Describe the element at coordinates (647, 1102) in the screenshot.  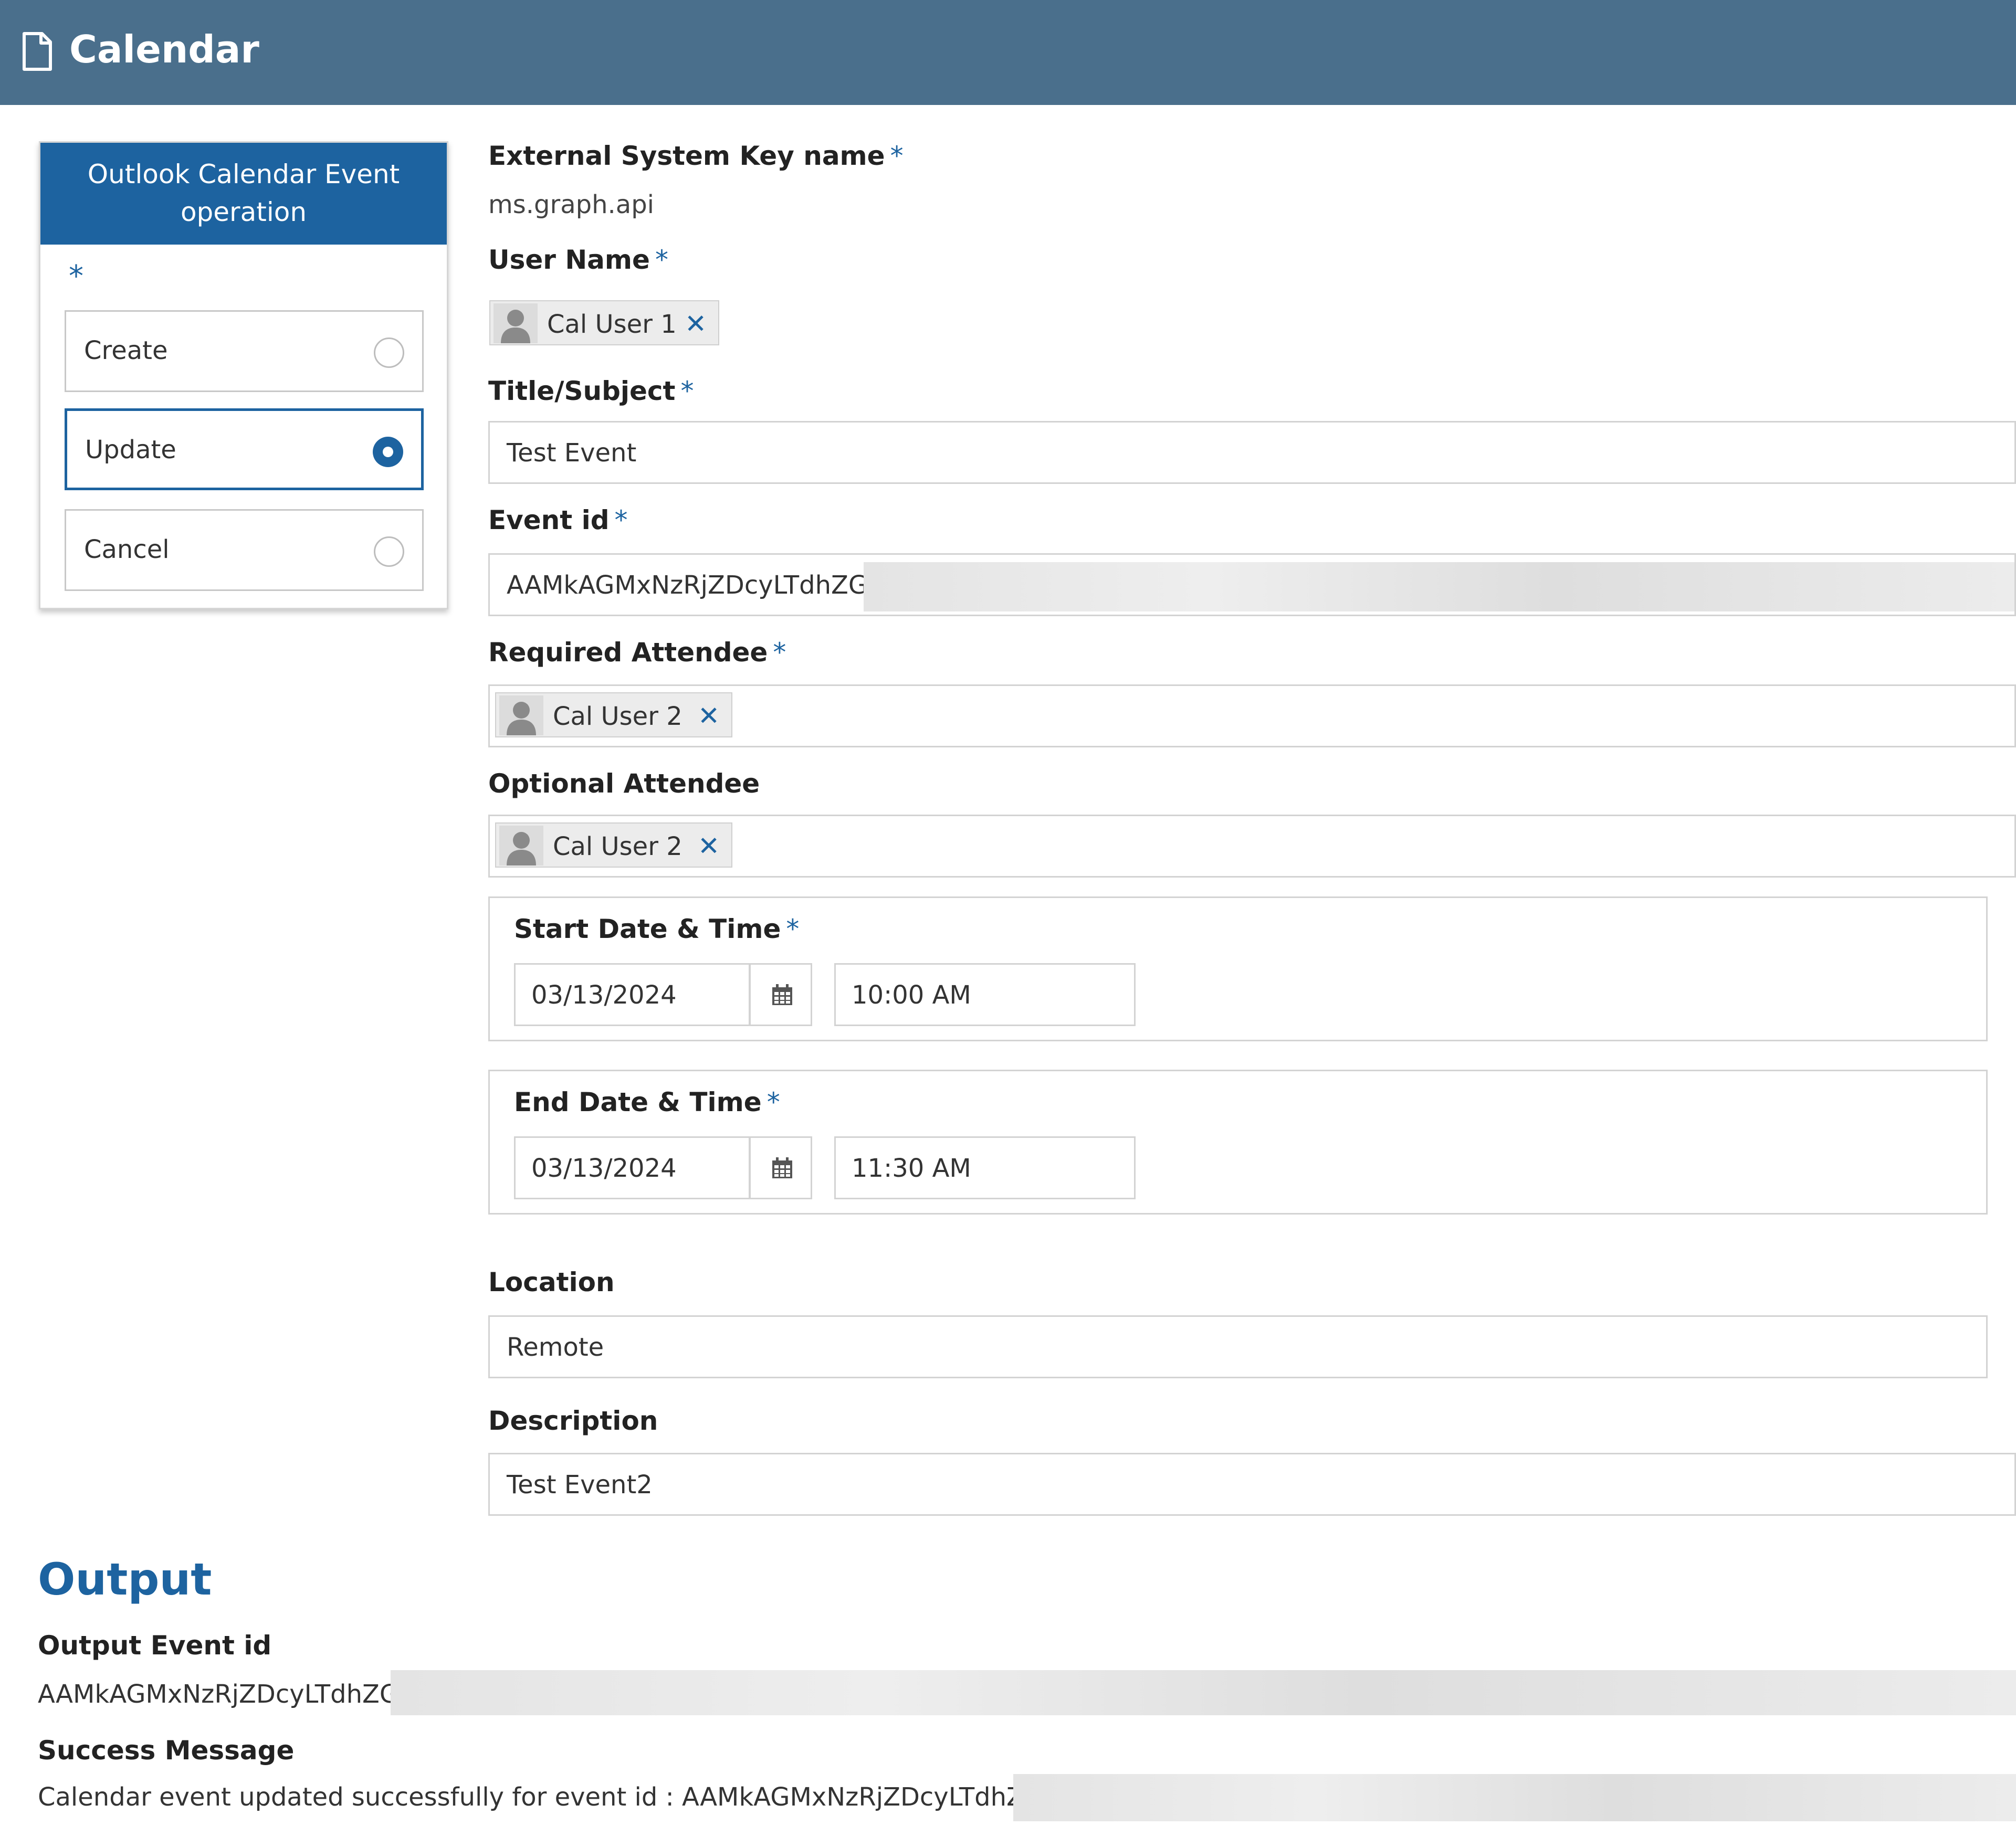
I see `end-datetime-label: End Date & Time *` at that location.